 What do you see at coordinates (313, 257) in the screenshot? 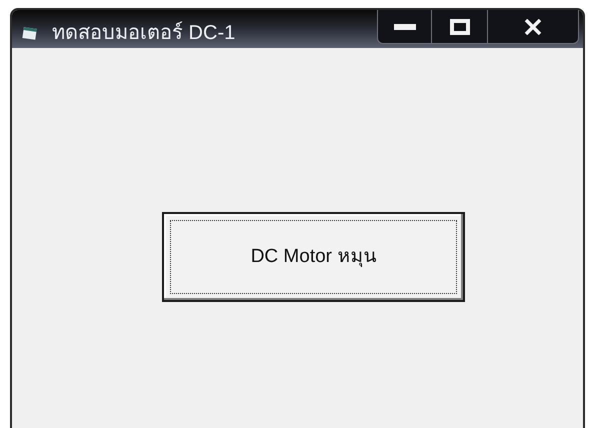
I see `motor-button: DC Motor หมุน` at bounding box center [313, 257].